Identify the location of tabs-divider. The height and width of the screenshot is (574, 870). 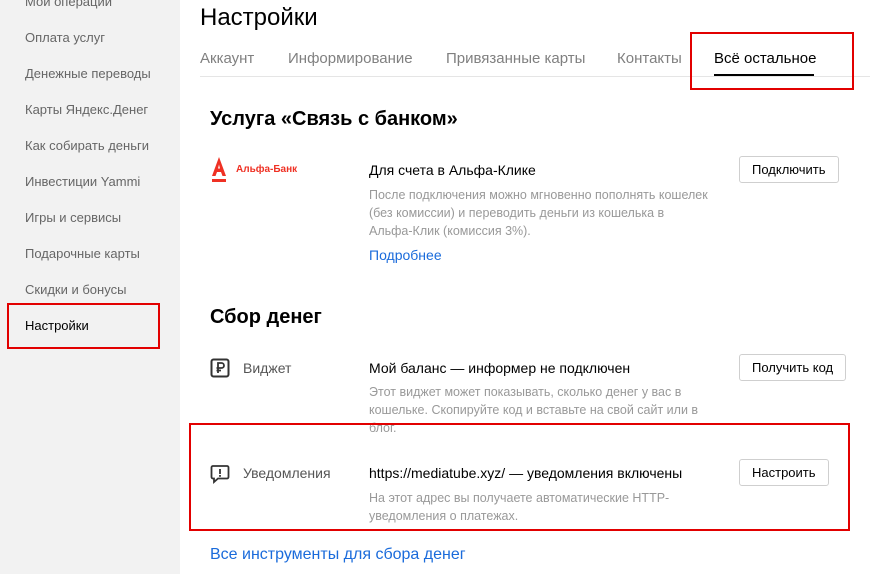
(535, 76).